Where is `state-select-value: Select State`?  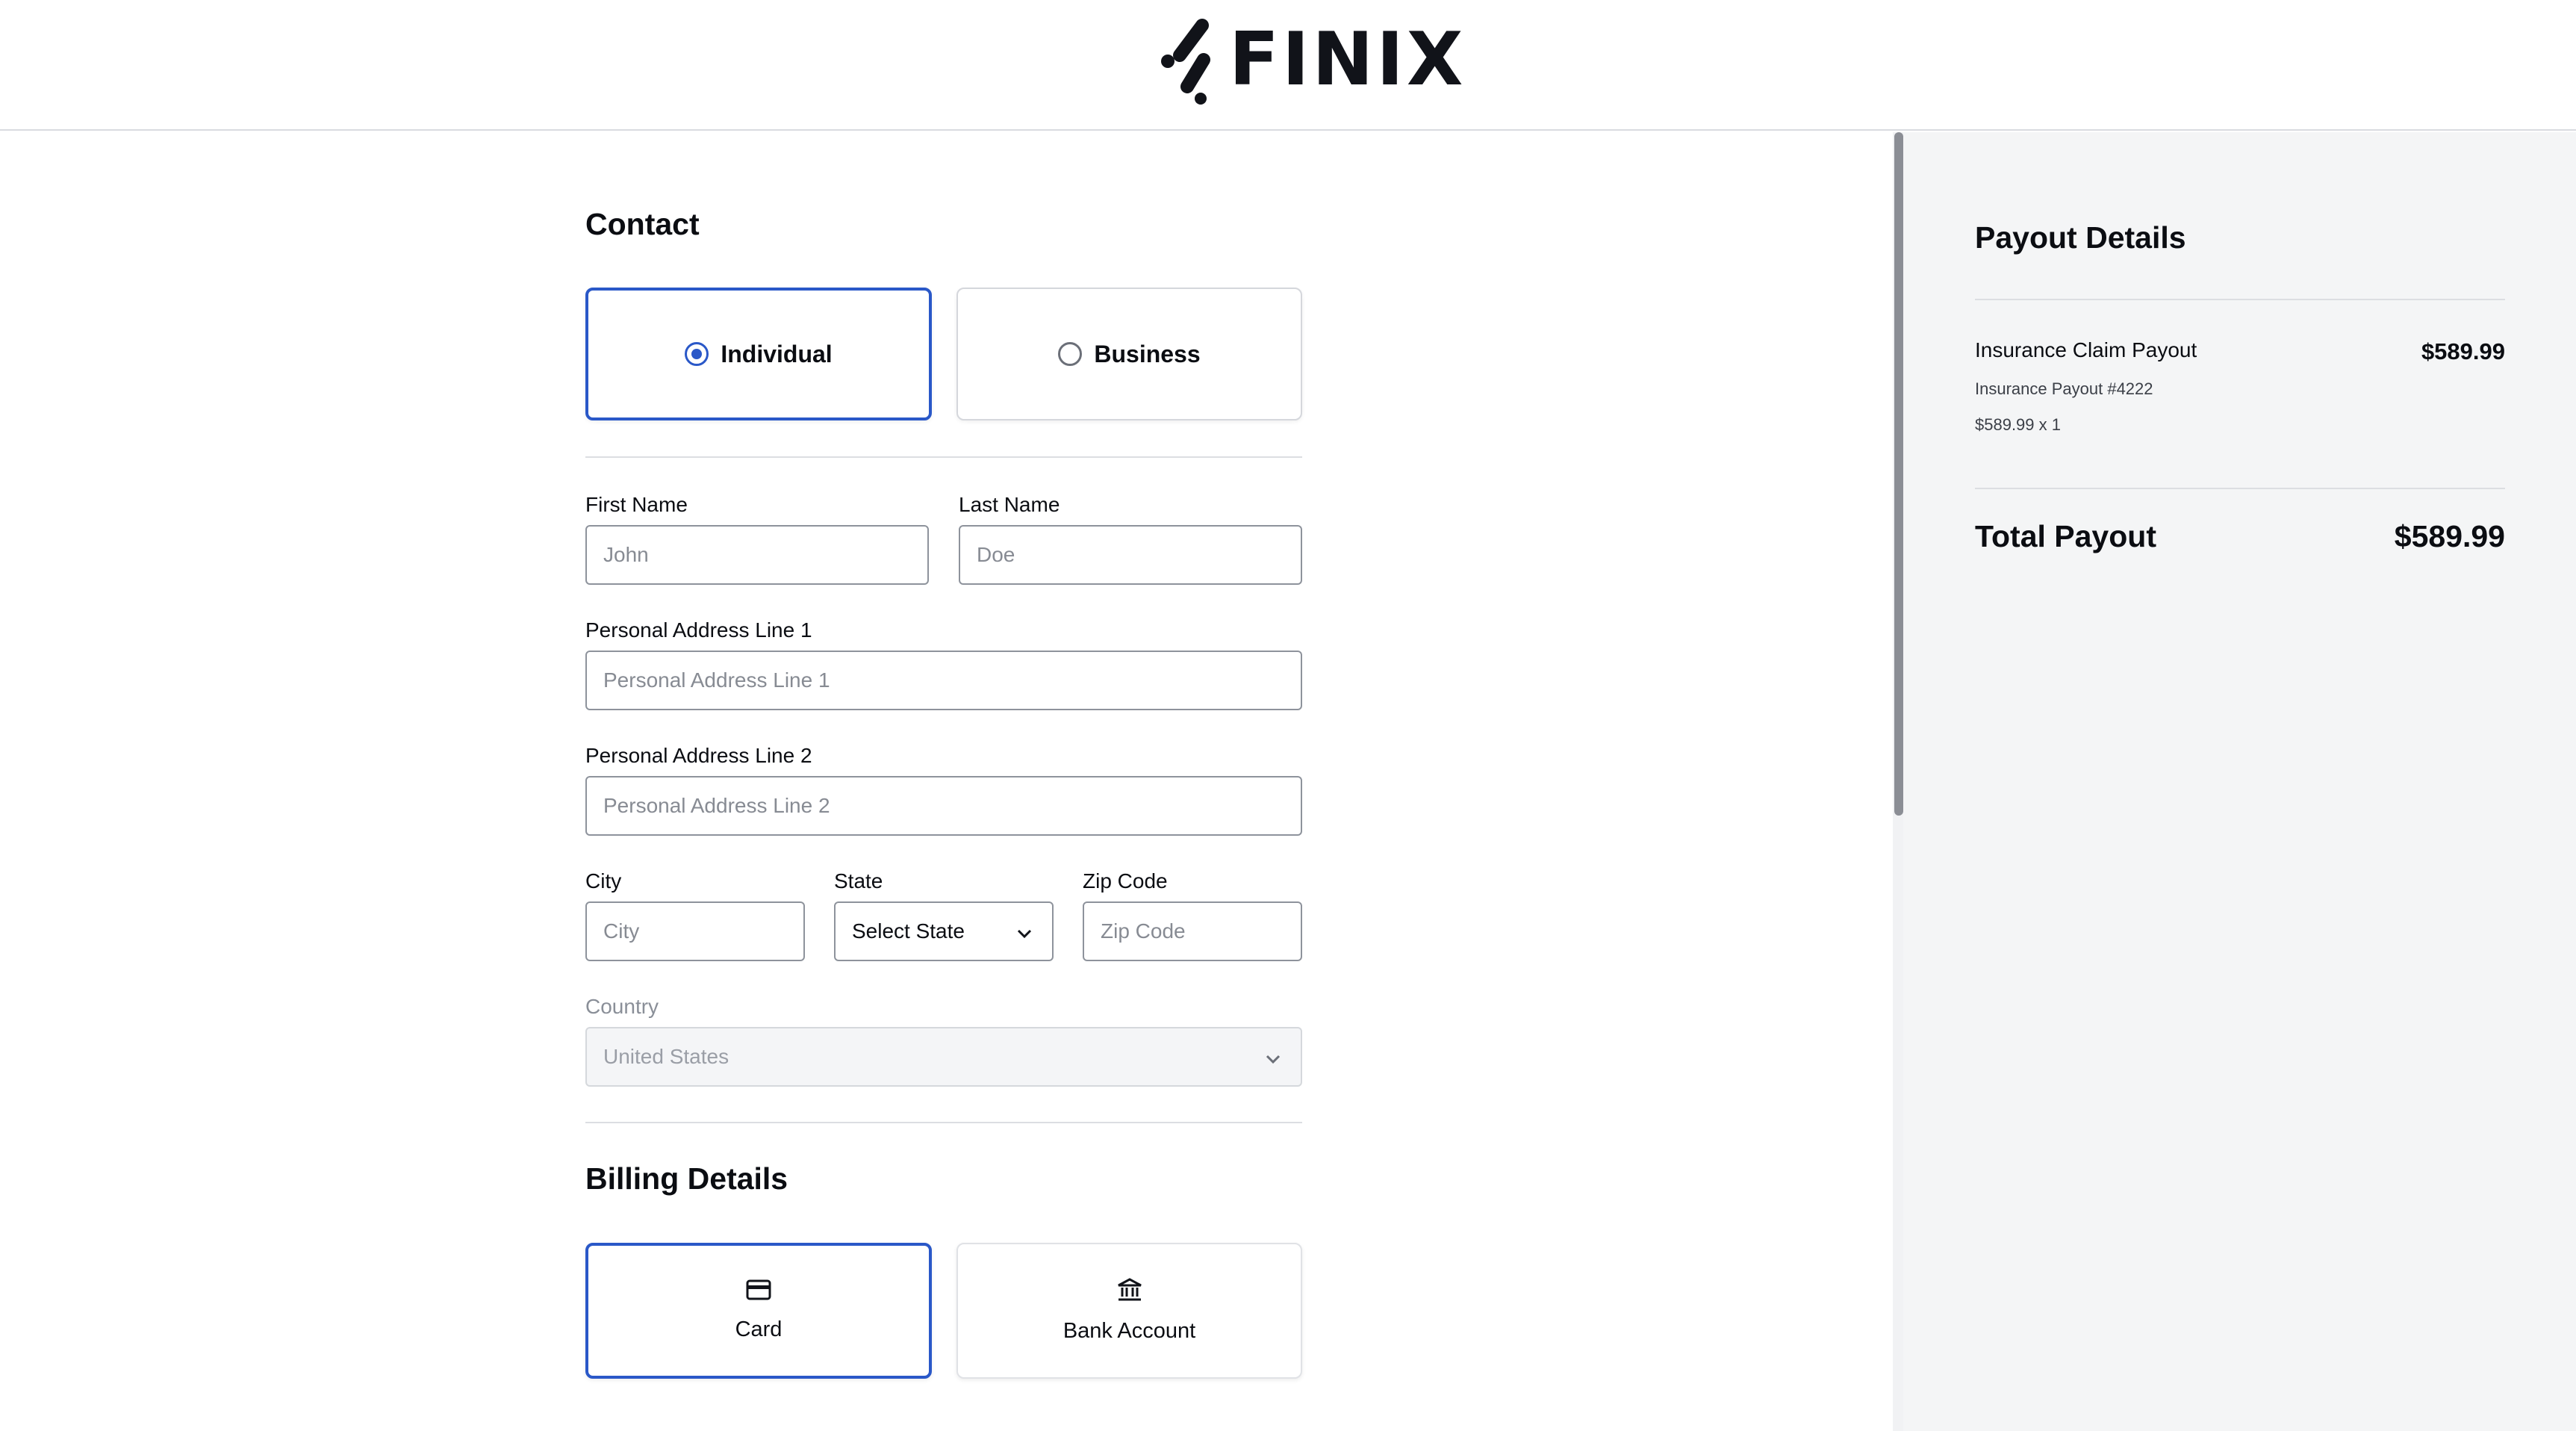 state-select-value: Select State is located at coordinates (908, 931).